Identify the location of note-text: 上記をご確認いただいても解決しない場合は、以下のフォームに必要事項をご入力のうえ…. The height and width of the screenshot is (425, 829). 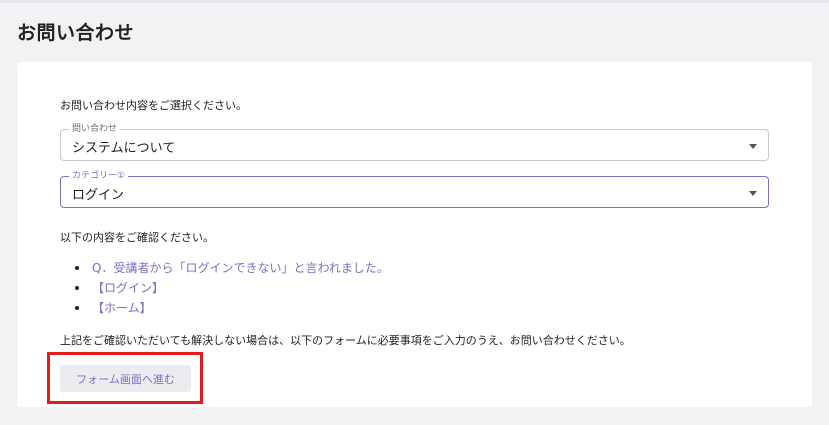
(345, 340).